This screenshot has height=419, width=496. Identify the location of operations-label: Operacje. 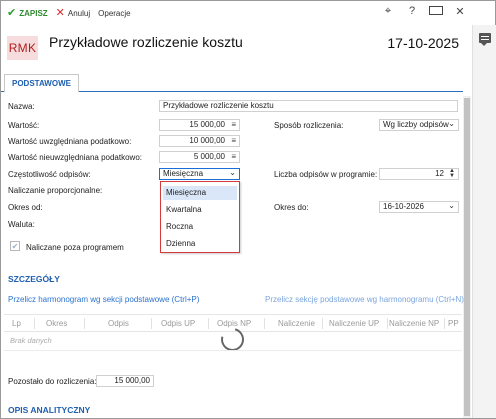
(114, 13).